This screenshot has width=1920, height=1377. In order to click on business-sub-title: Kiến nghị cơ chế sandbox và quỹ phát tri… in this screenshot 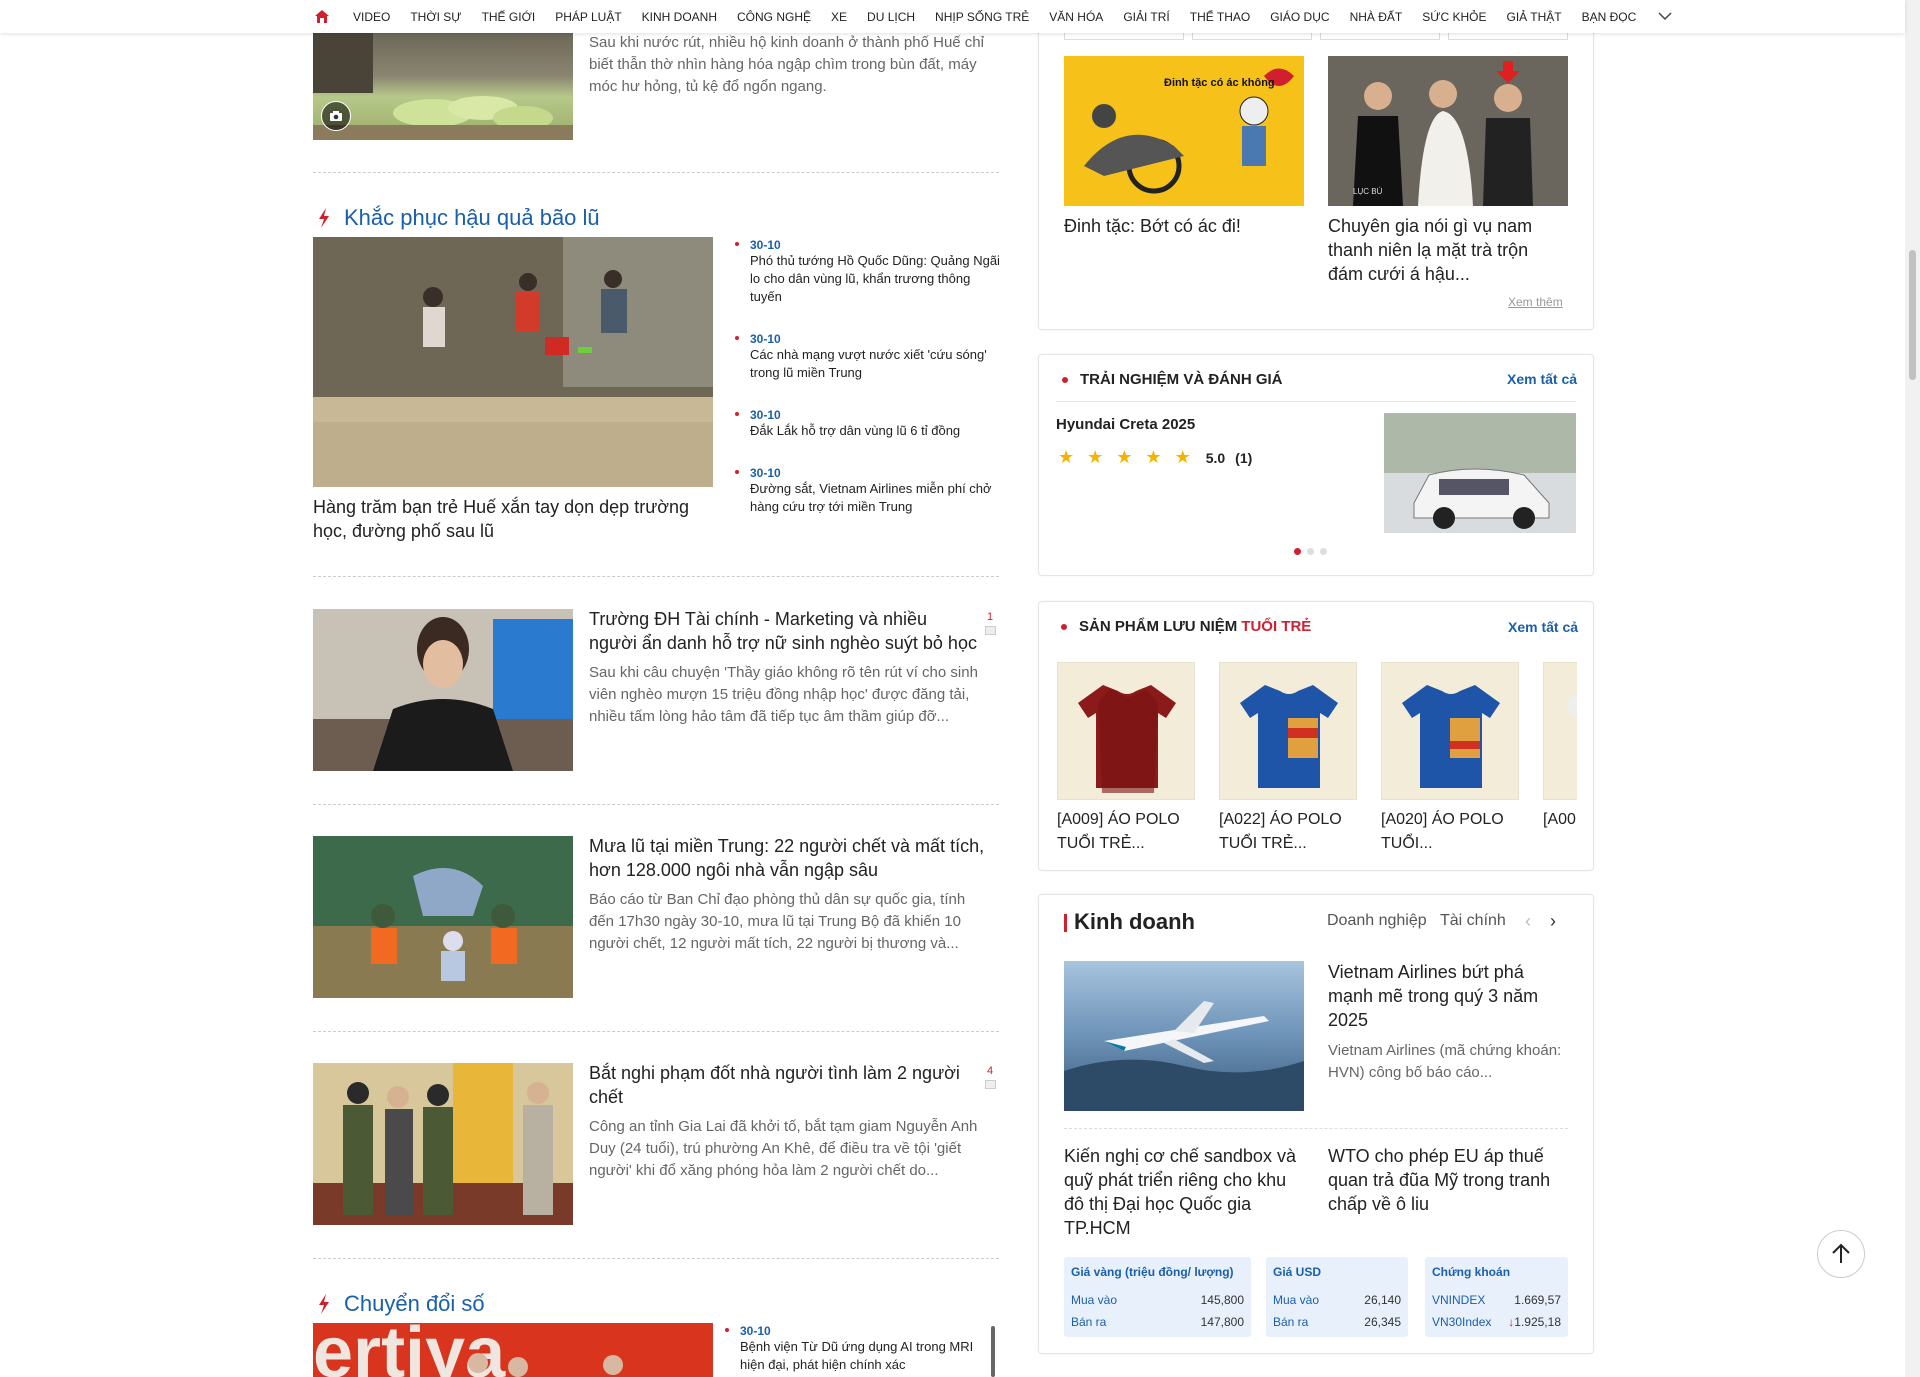, I will do `click(1184, 1192)`.